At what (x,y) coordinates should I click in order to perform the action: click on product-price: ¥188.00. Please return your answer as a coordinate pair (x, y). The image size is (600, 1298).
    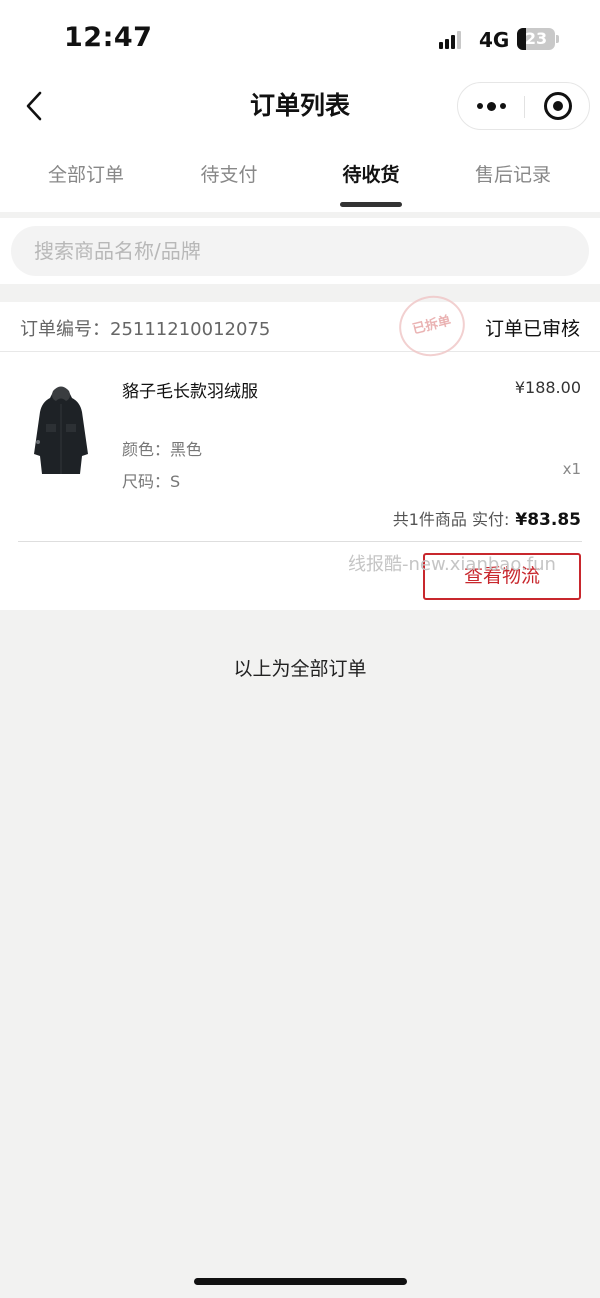
    Looking at the image, I should click on (547, 387).